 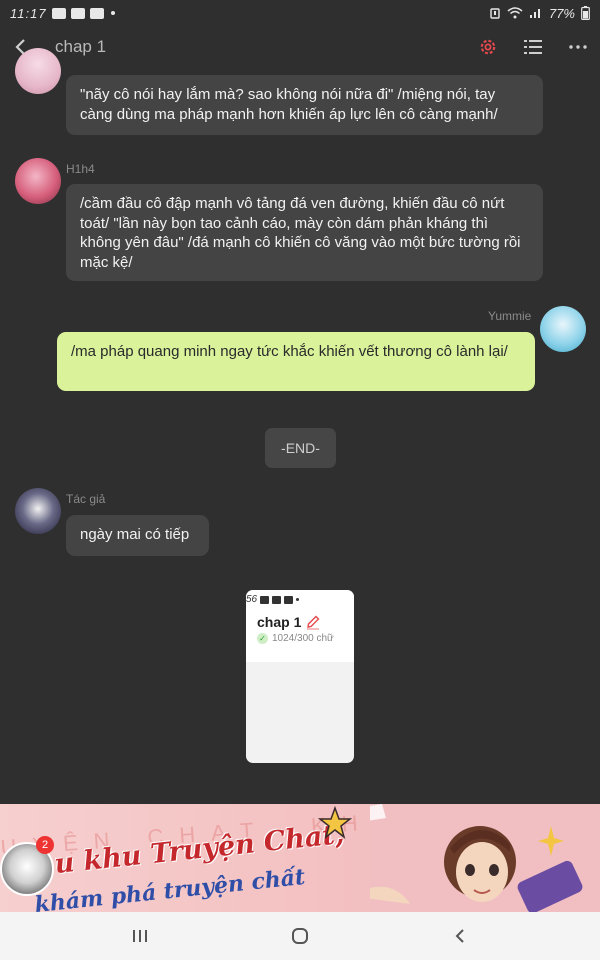 I want to click on signal-icon, so click(x=534, y=13).